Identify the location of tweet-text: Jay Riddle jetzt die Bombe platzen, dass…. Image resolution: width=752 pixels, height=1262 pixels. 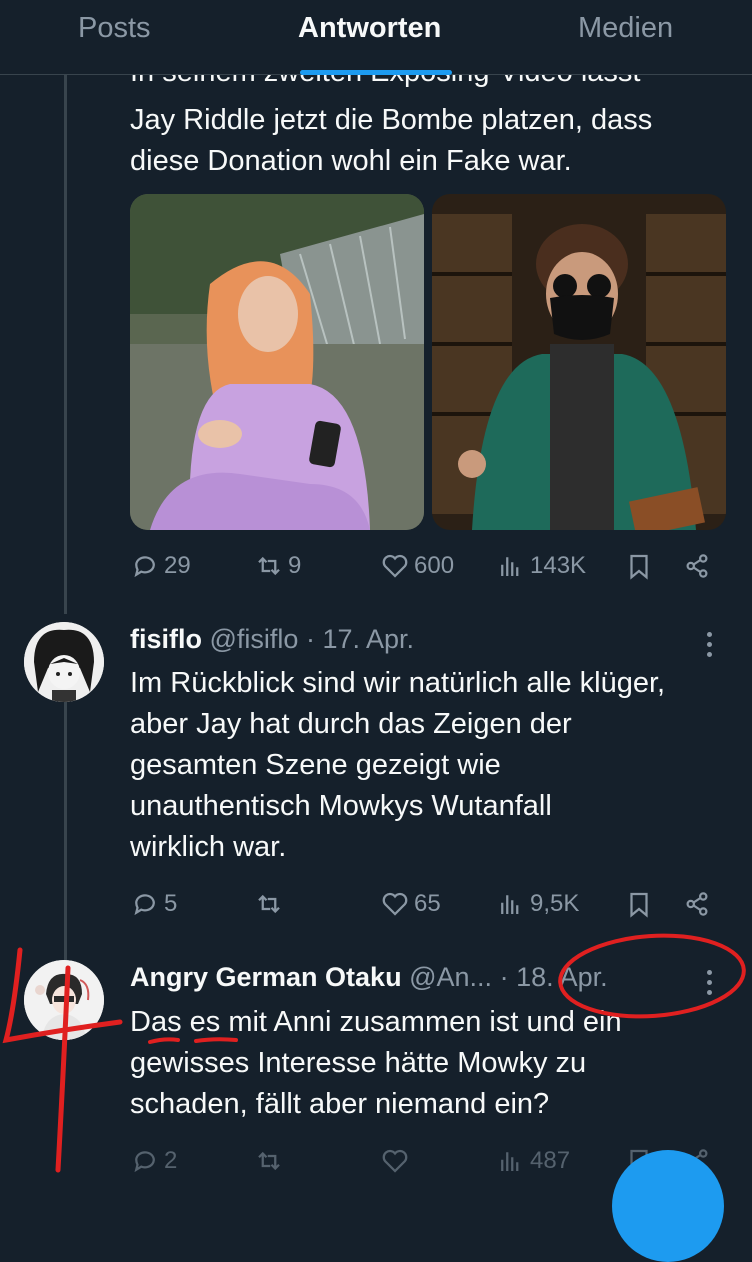
(391, 140).